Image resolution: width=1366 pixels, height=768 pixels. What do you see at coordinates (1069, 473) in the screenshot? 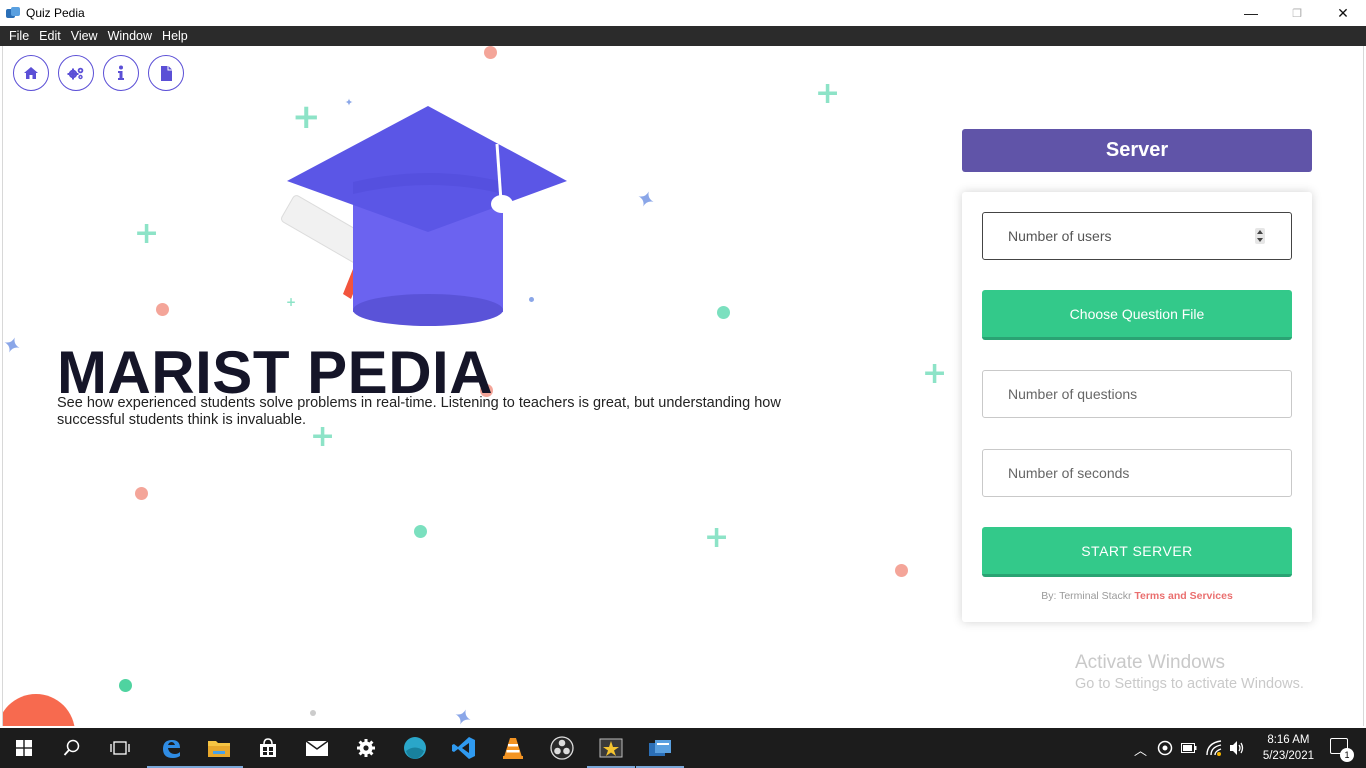
I see `seconds-input-placeholder: Number of seconds` at bounding box center [1069, 473].